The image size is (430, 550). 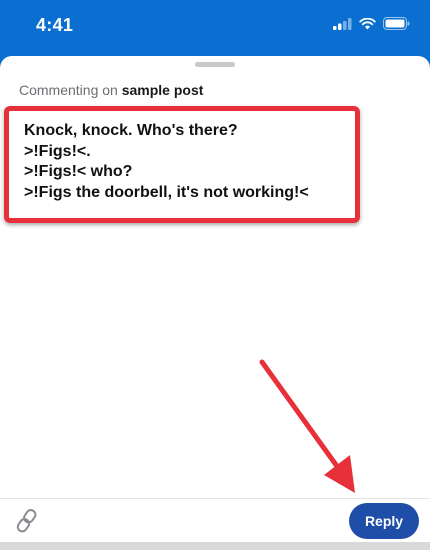 What do you see at coordinates (396, 23) in the screenshot?
I see `battery-icon` at bounding box center [396, 23].